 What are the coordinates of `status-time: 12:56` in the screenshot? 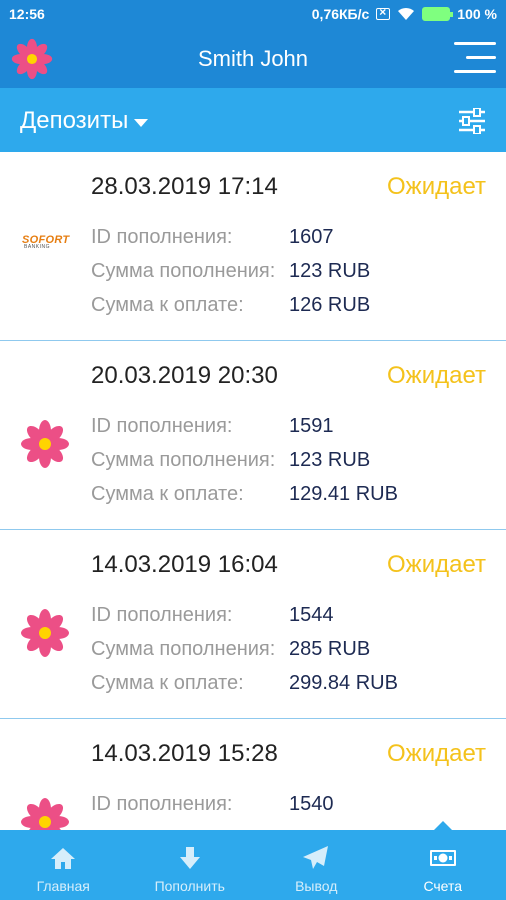 It's located at (27, 14).